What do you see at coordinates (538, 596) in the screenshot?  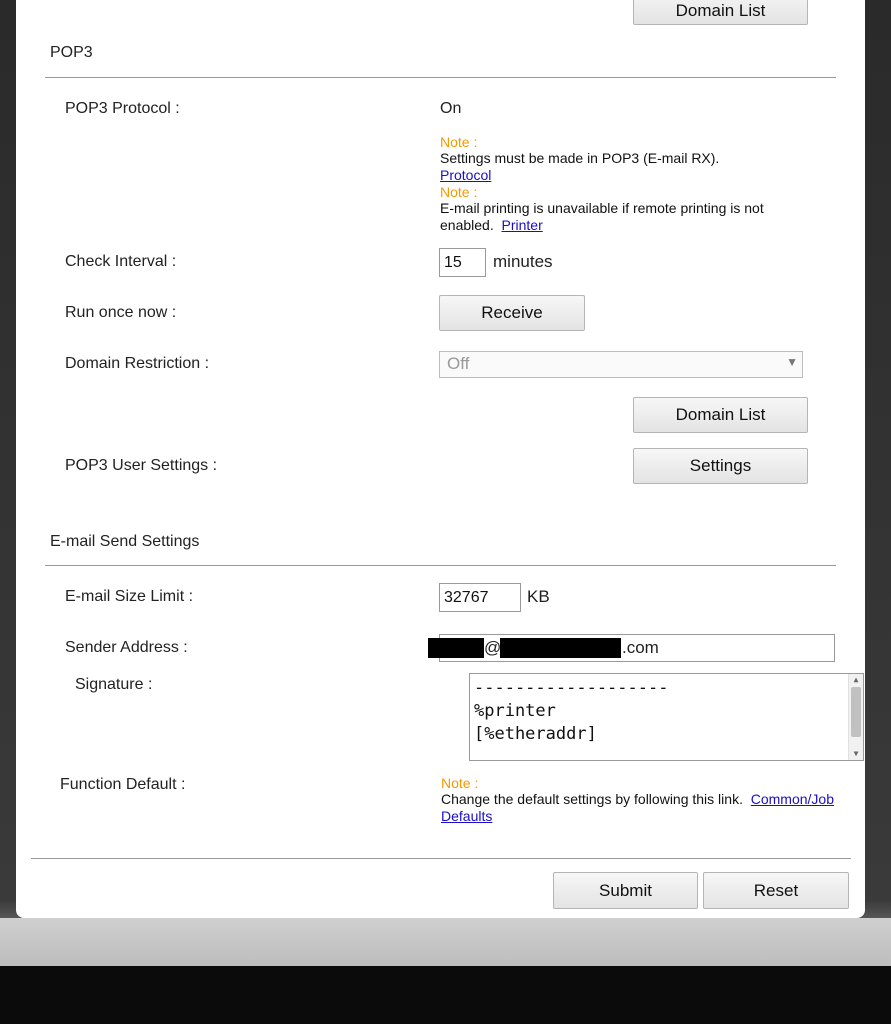 I see `size-limit-unit: KB` at bounding box center [538, 596].